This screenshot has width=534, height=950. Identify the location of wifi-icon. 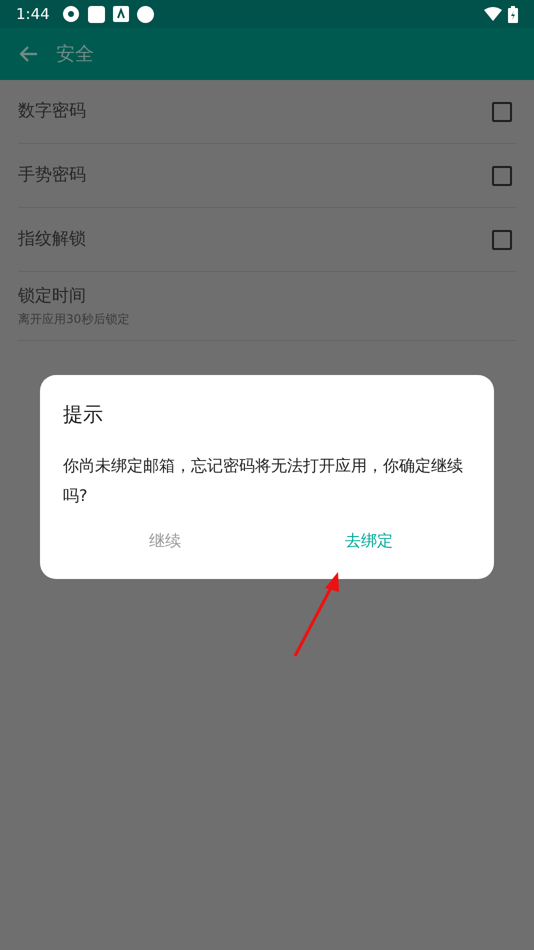
(493, 14).